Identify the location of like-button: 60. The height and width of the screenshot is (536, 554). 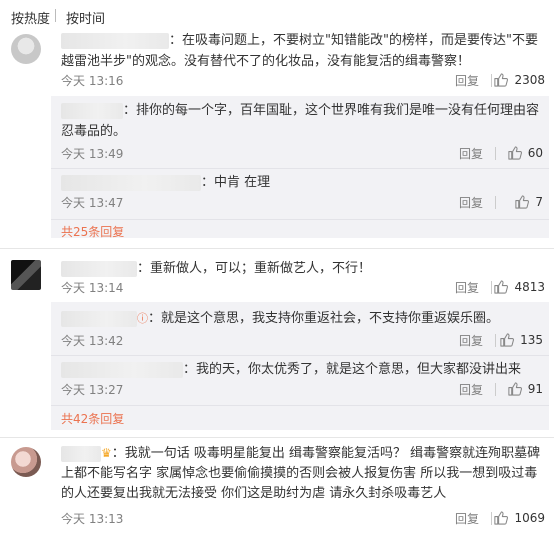
(525, 152).